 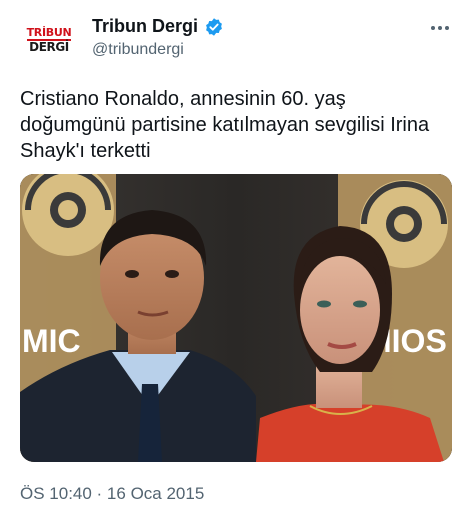 What do you see at coordinates (158, 37) in the screenshot?
I see `author-info: Tribun Dergi @tribundergi` at bounding box center [158, 37].